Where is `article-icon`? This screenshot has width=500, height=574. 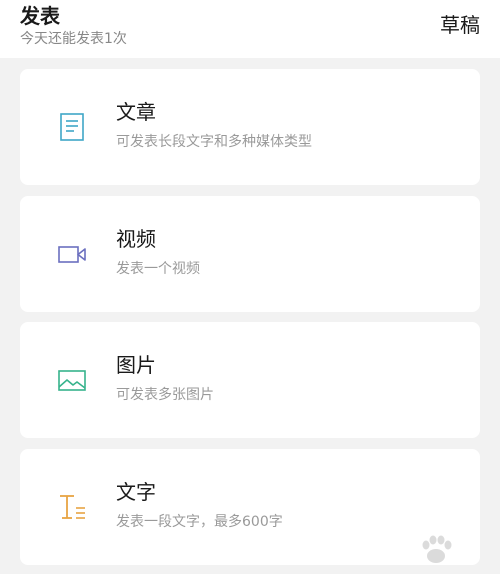
article-icon is located at coordinates (72, 127).